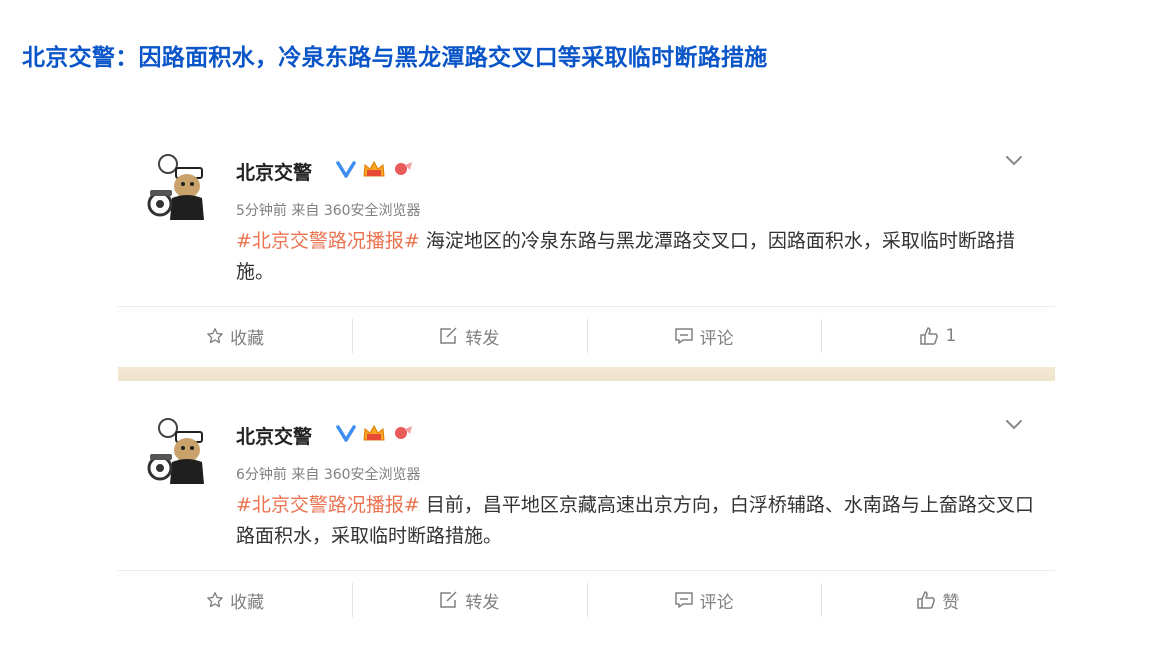  What do you see at coordinates (951, 602) in the screenshot?
I see `like-label: 赞` at bounding box center [951, 602].